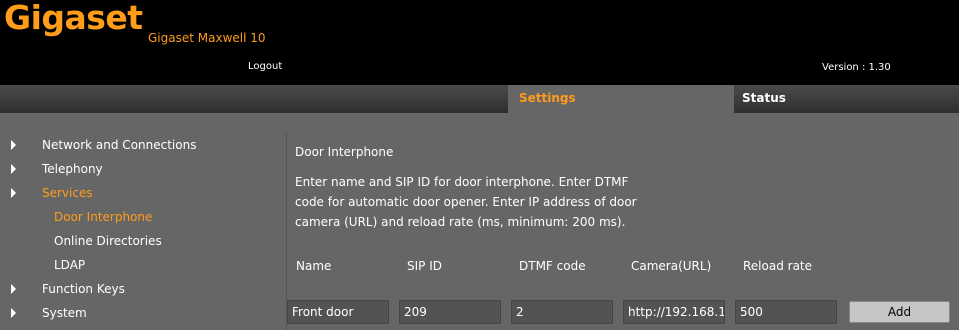 This screenshot has height=330, width=959. Describe the element at coordinates (108, 241) in the screenshot. I see `sidebar-subitem-online-directories: Online Directories` at that location.